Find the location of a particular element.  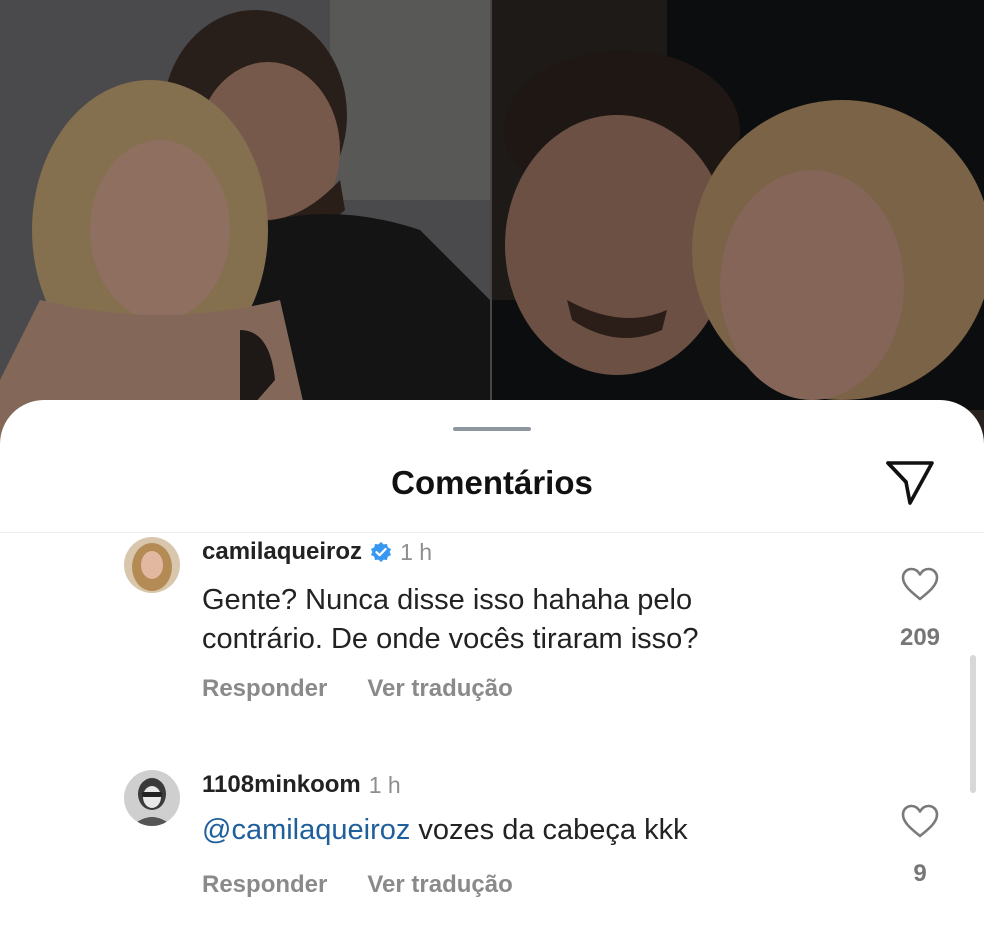

like-count: 9 is located at coordinates (920, 873).